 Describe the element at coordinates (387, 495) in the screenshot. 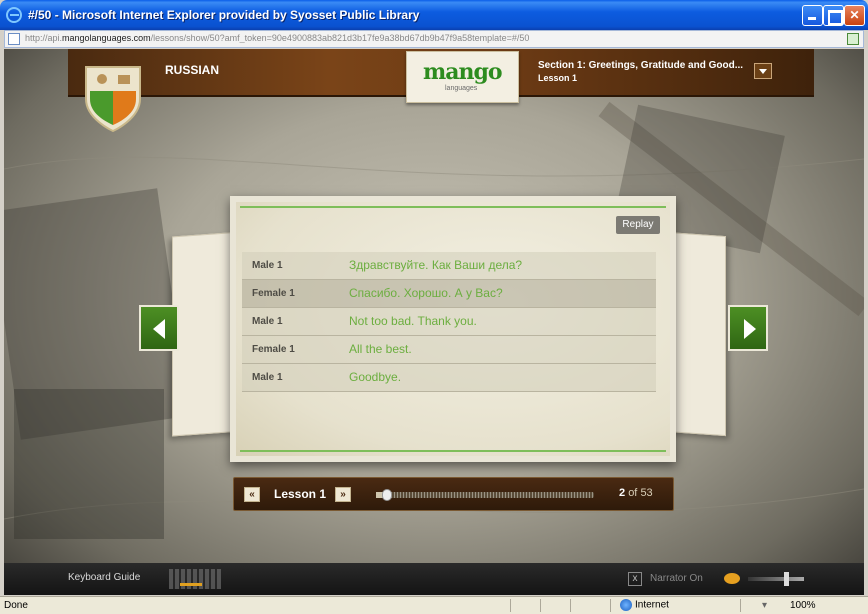

I see `progress-handle` at that location.